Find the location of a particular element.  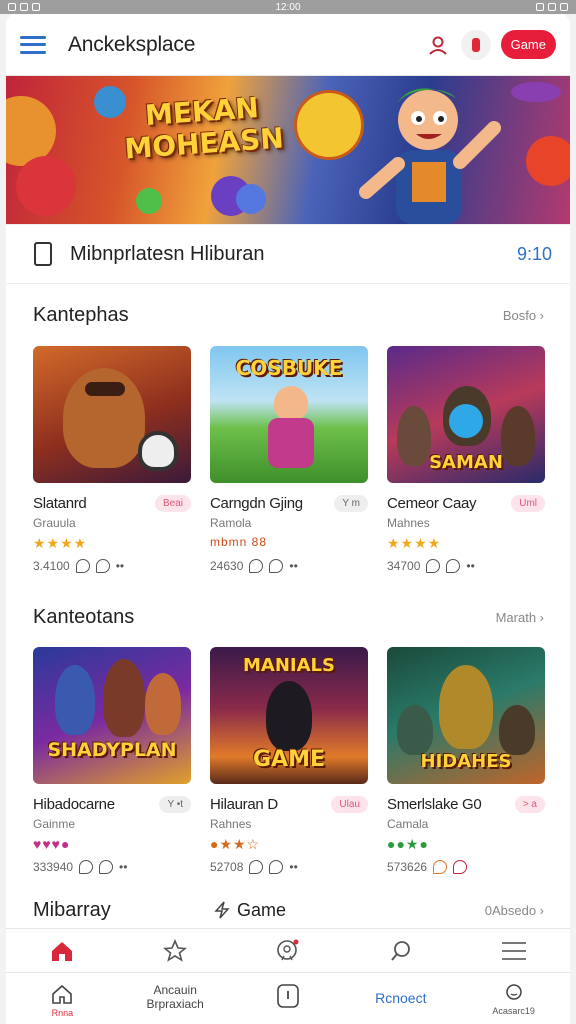

hamburger-menu-icon is located at coordinates (33, 44).